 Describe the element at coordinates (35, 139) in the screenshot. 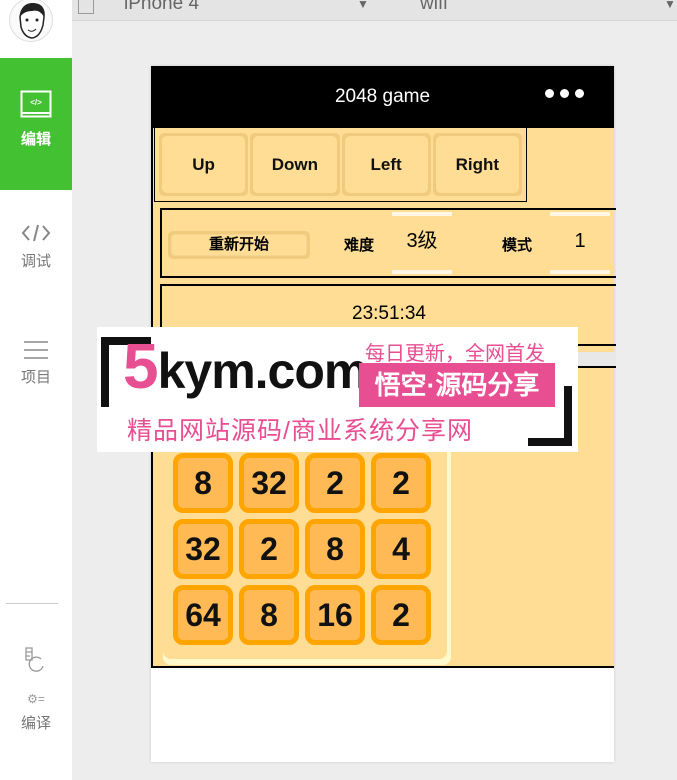

I see `sidebar-item-label: 编辑` at that location.